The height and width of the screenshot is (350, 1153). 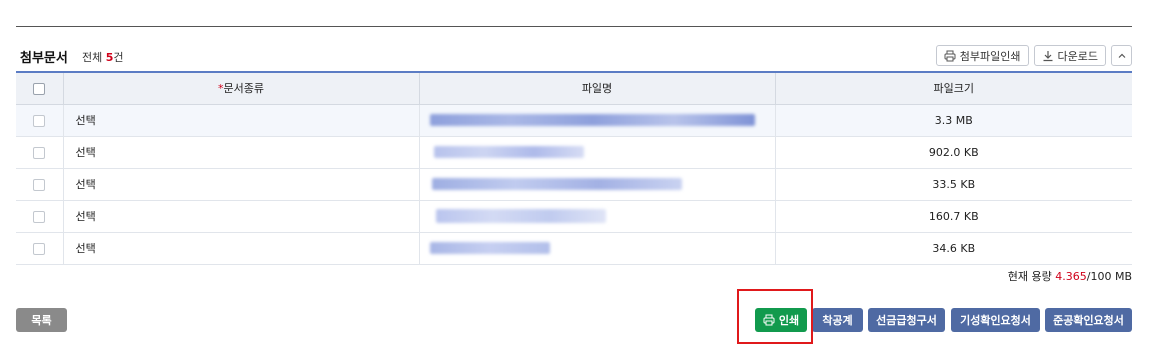 I want to click on table-row: 선택 160.7 KB, so click(x=574, y=216).